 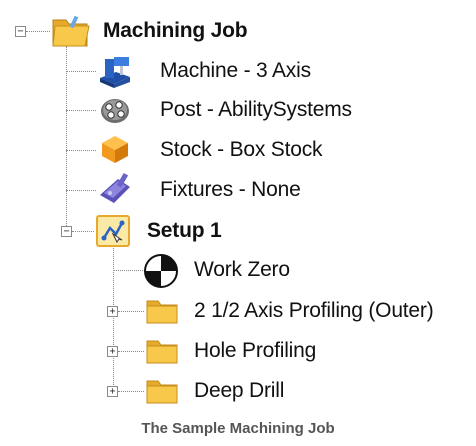 I want to click on node-label: Deep Drill, so click(x=239, y=390).